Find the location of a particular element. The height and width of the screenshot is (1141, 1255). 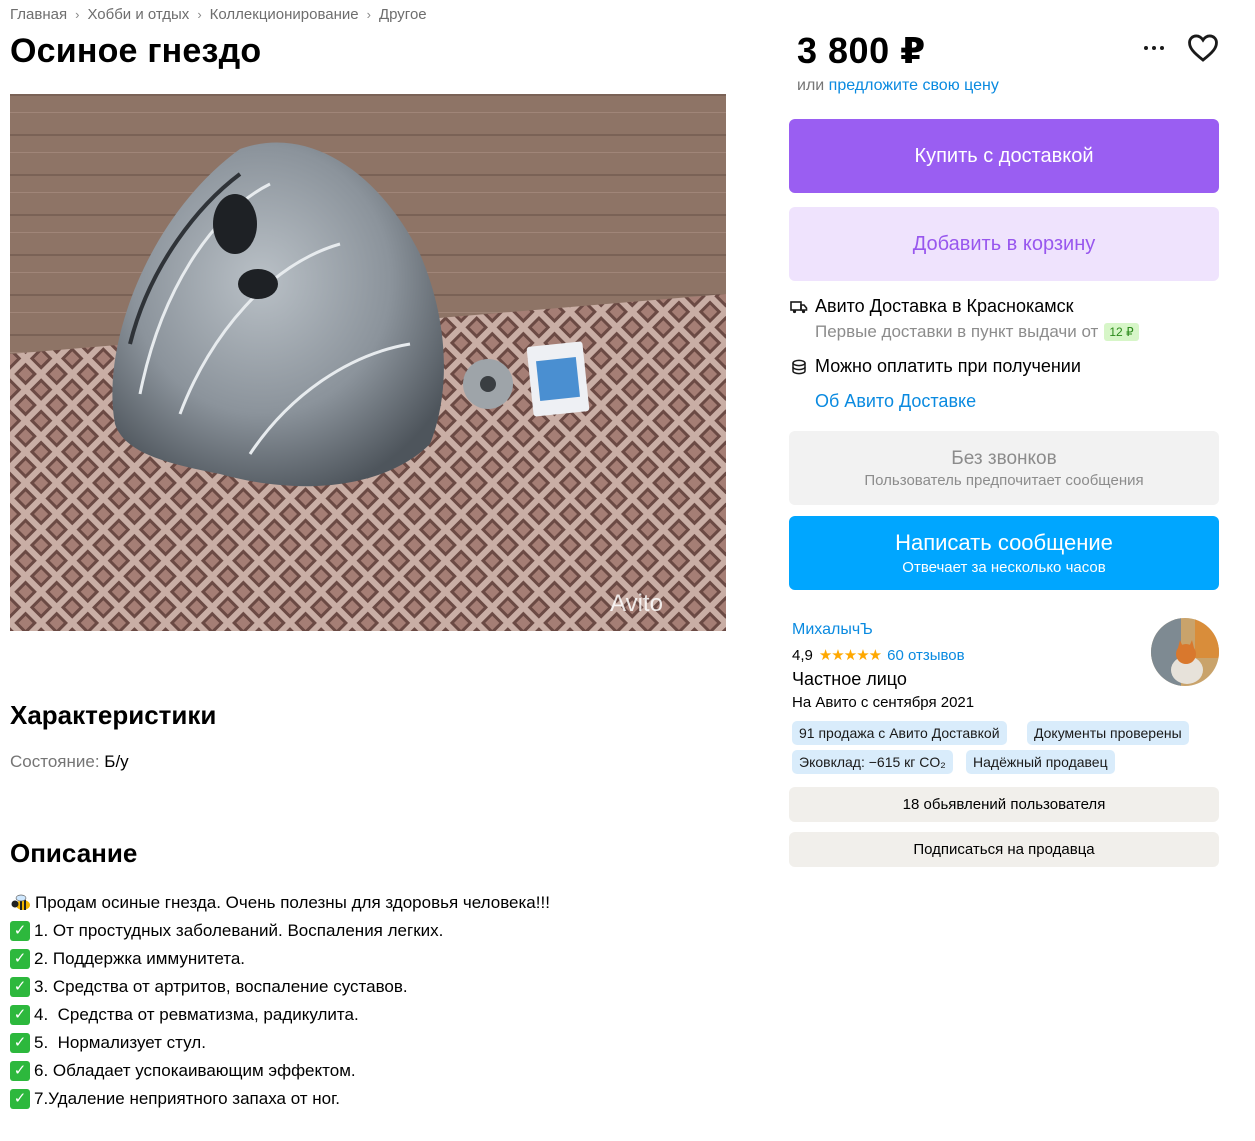

breadcrumb-collecting: Коллекционирование is located at coordinates (284, 14).